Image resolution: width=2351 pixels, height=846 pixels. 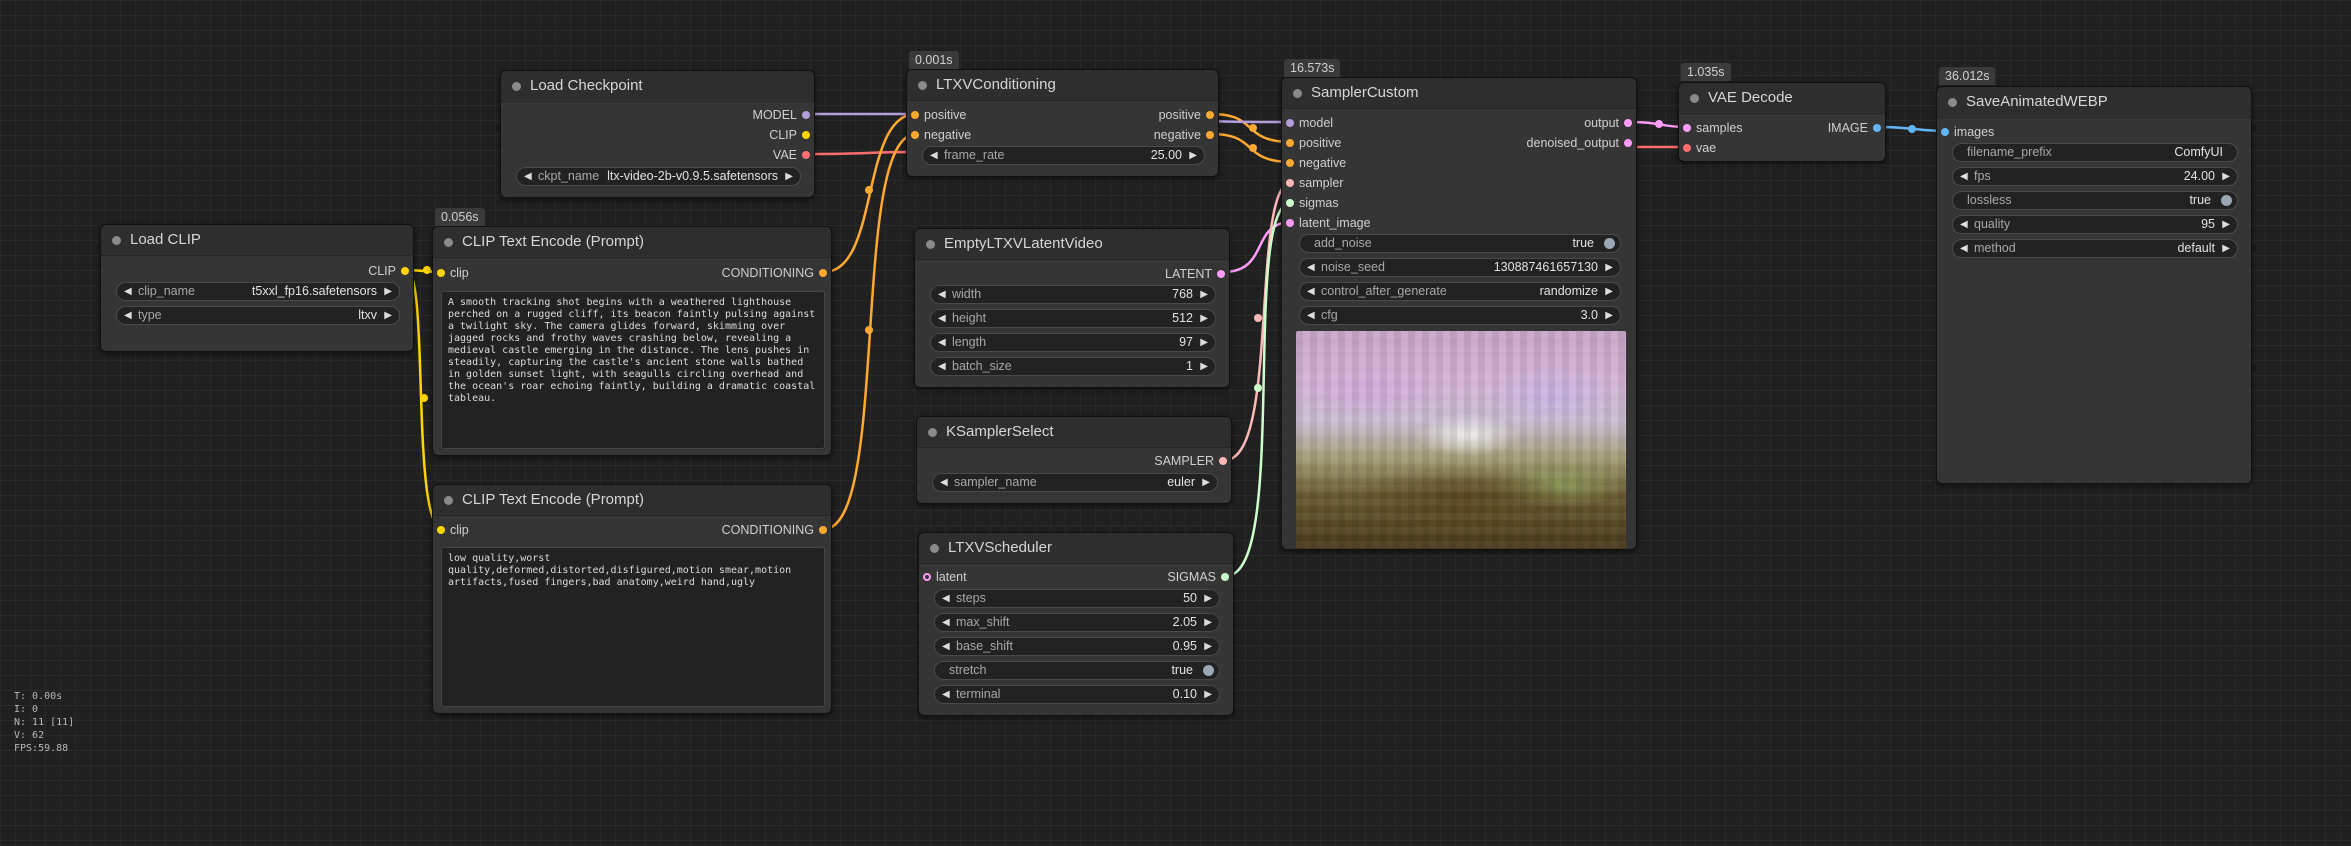 What do you see at coordinates (1073, 342) in the screenshot?
I see `length-number: ◀ length 97 ▶` at bounding box center [1073, 342].